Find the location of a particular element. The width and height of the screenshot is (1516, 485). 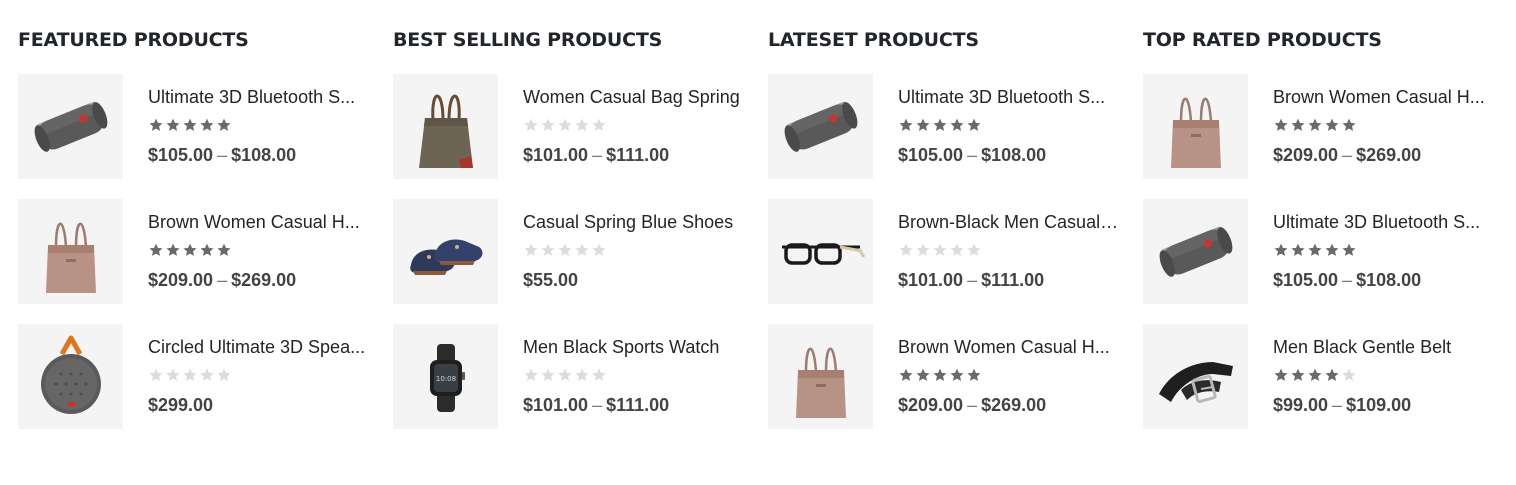

product-item: Casual Spring Blue Shoes $55.00 is located at coordinates (573, 251).